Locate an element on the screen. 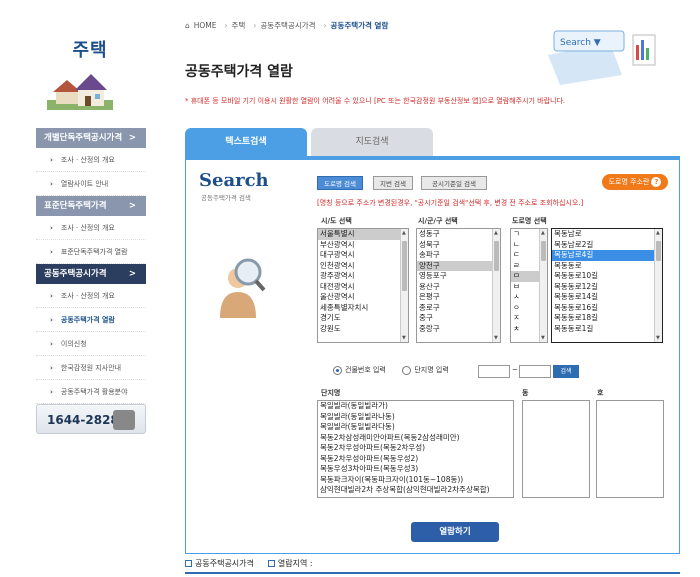 This screenshot has width=700, height=577. ho-label: 호 is located at coordinates (600, 393).